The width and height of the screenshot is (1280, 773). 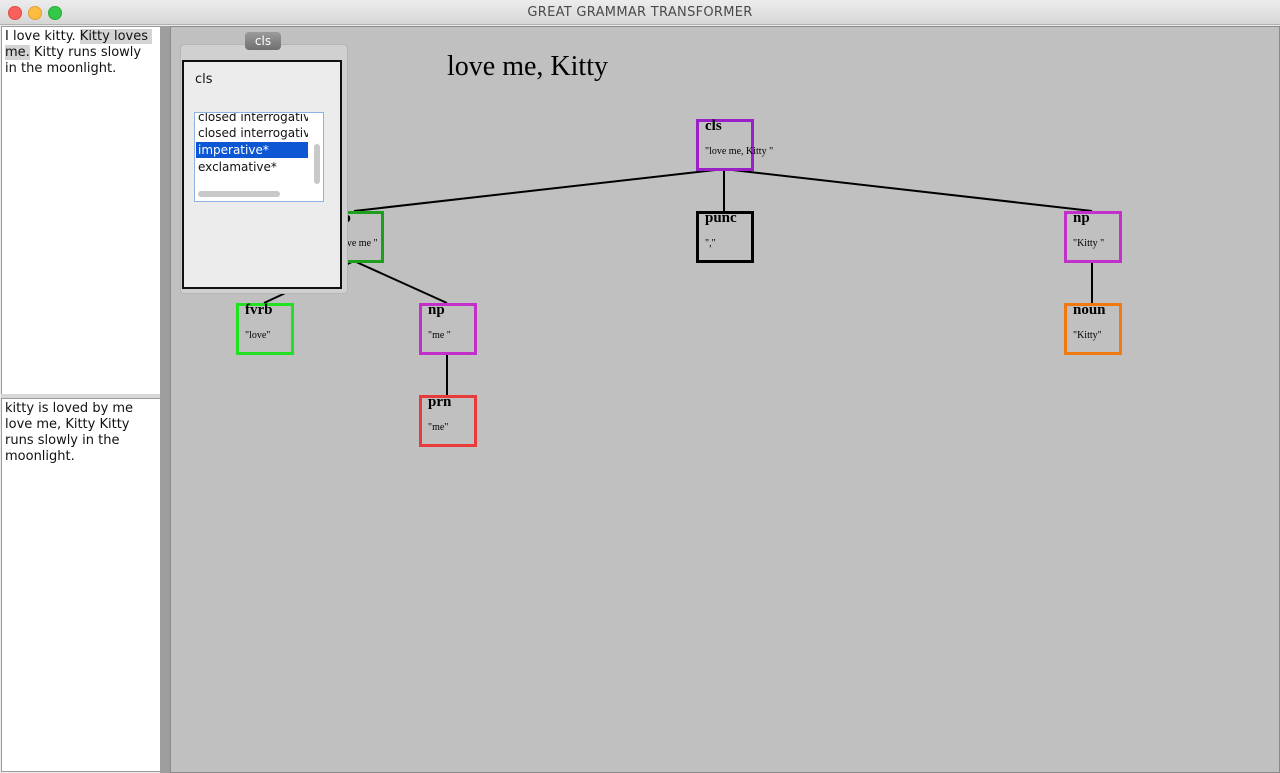 I want to click on tree-node-noun: noun "Kitty", so click(x=1093, y=328).